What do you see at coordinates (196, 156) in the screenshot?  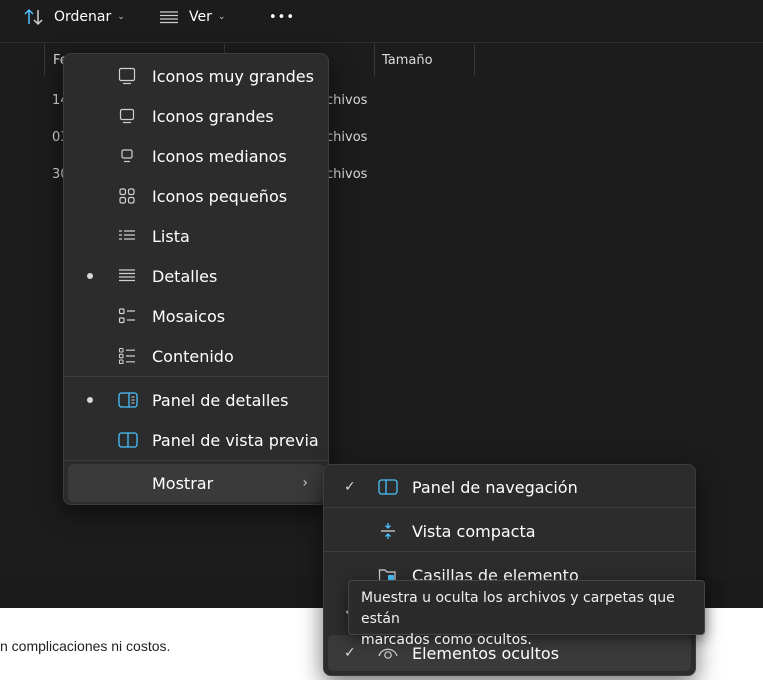 I see `menu-item-medium-icons: Iconos medianos` at bounding box center [196, 156].